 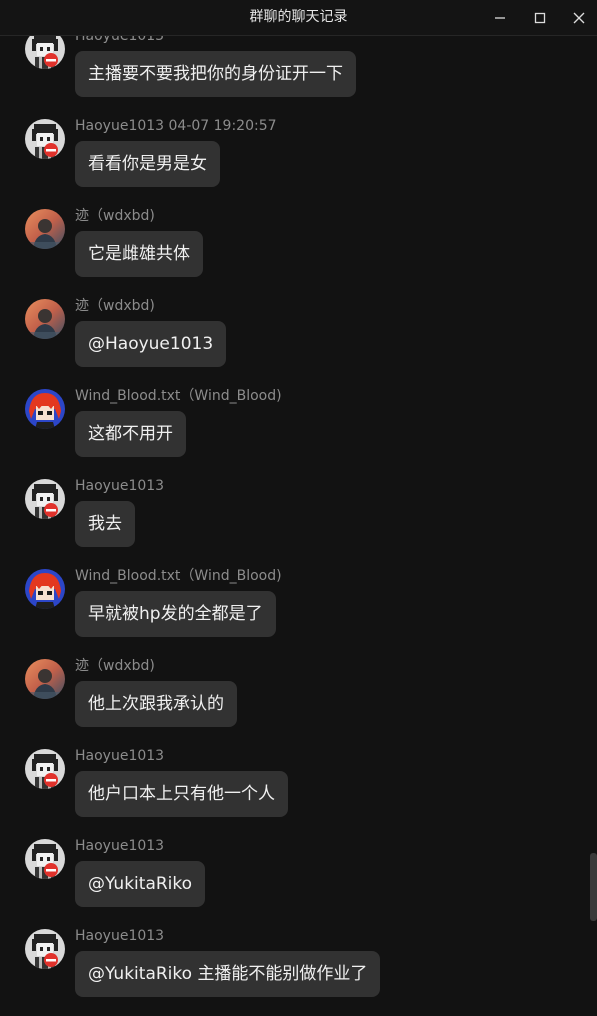 I want to click on message-bubble: 他上次跟我承认的, so click(x=156, y=704).